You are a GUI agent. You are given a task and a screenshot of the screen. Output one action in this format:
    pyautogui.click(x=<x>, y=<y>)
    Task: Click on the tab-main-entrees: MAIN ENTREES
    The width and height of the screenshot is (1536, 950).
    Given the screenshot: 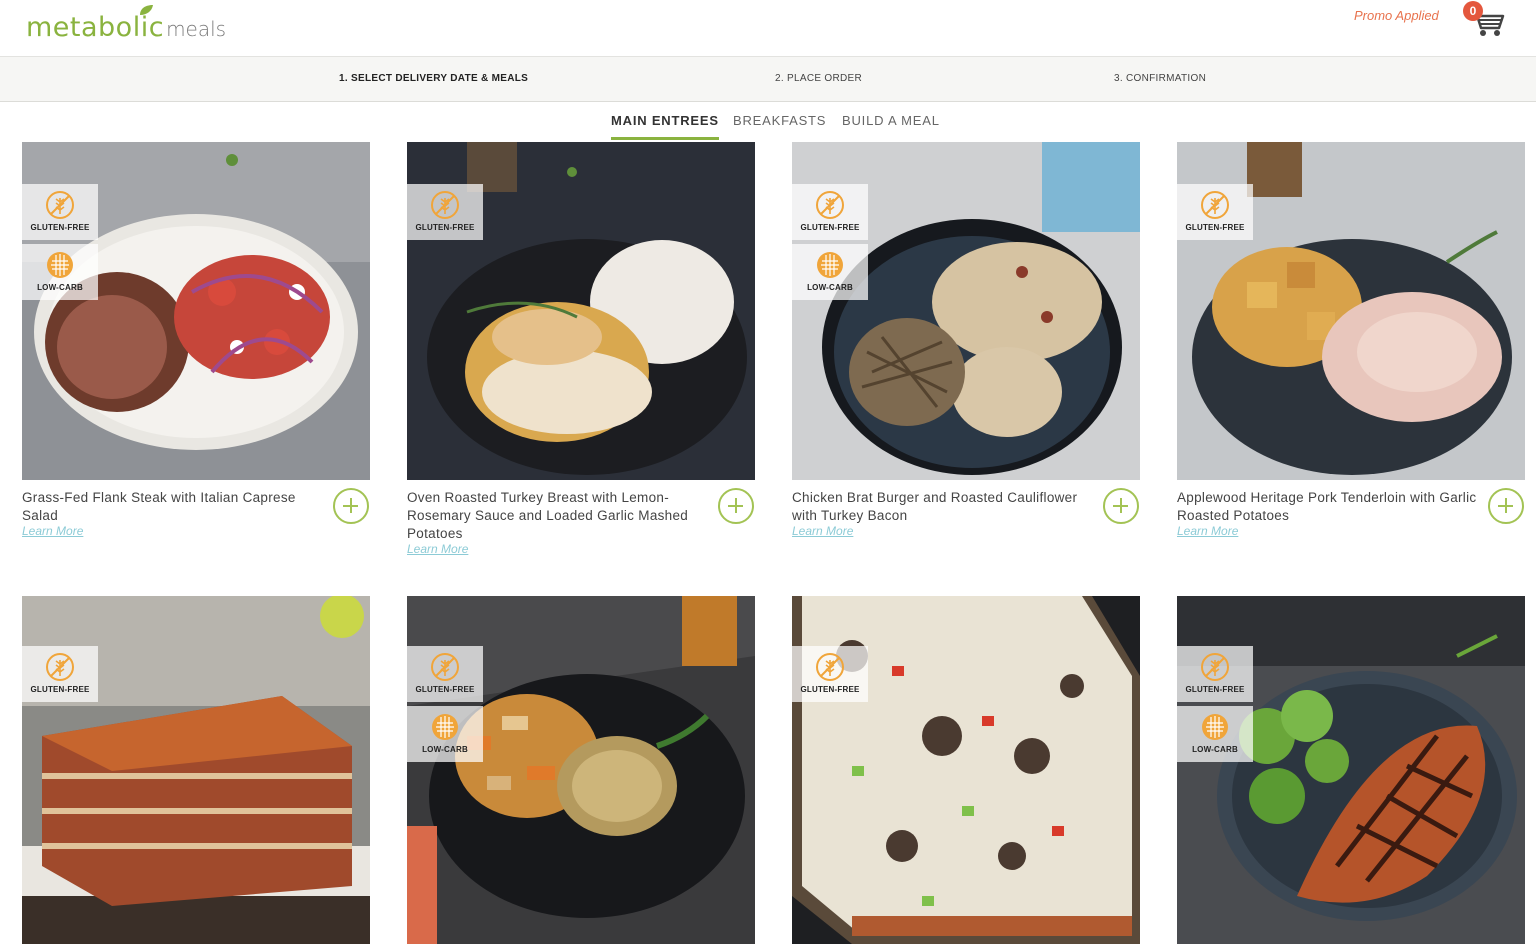 What is the action you would take?
    pyautogui.click(x=665, y=126)
    